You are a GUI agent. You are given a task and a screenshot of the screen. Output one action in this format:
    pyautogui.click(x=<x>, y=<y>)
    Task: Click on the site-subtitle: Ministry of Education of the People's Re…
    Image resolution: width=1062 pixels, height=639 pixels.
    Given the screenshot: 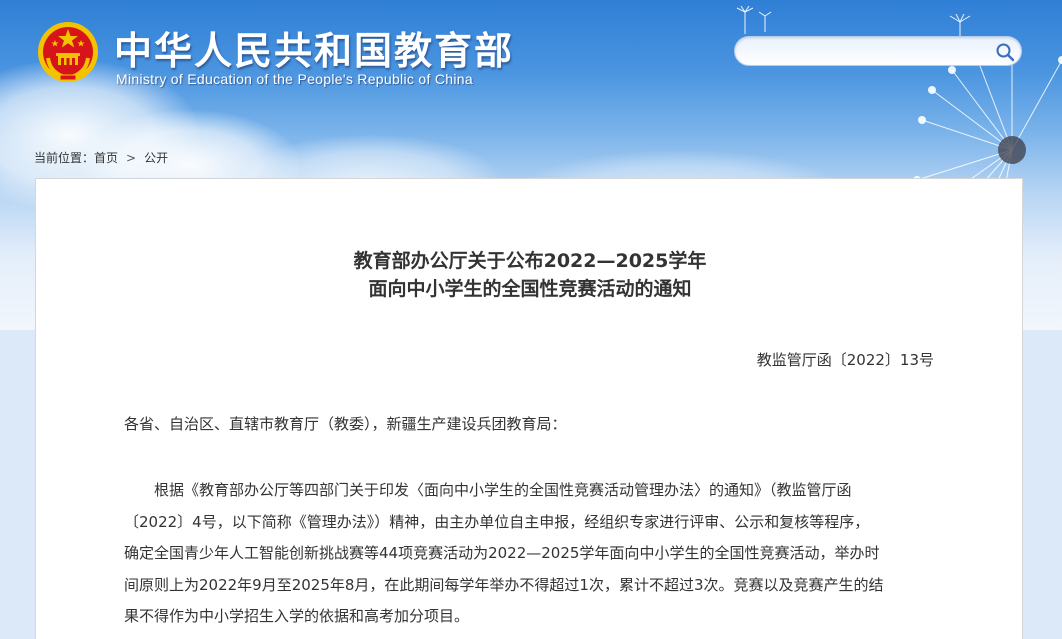 What is the action you would take?
    pyautogui.click(x=294, y=79)
    